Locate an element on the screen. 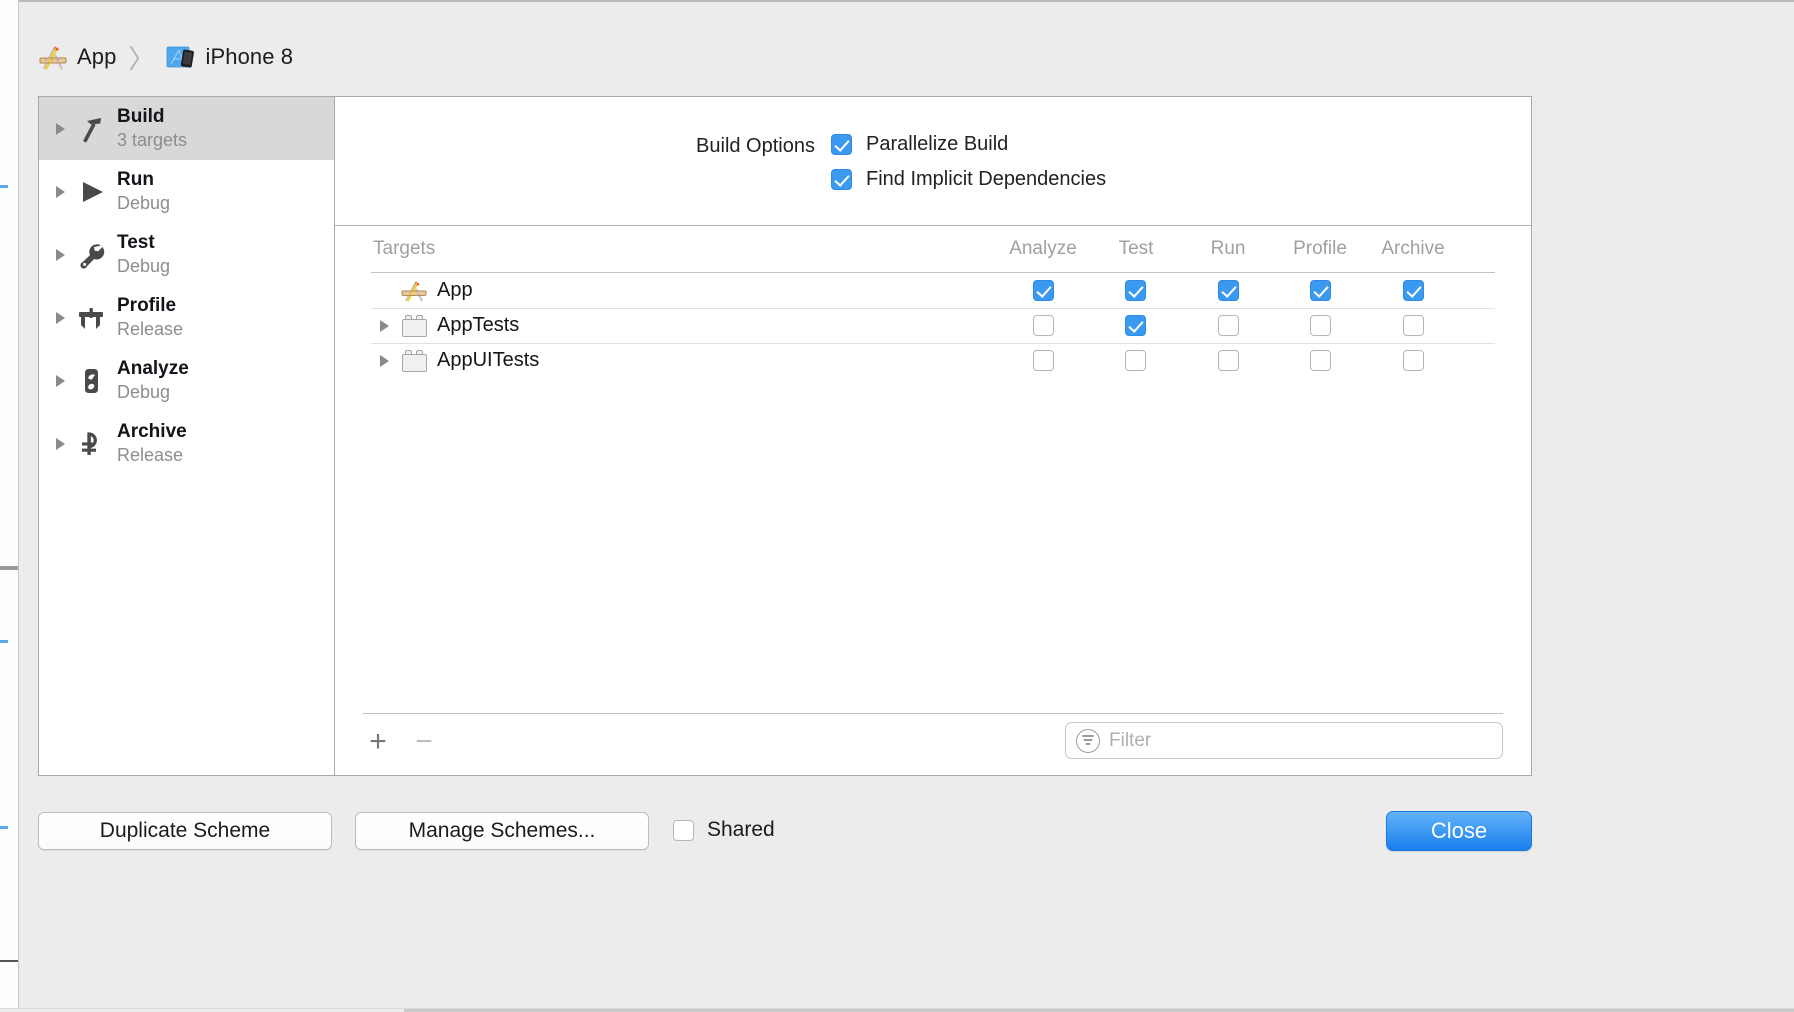 This screenshot has width=1794, height=1012. sidebar-item-analyze-title: Analyze is located at coordinates (153, 368).